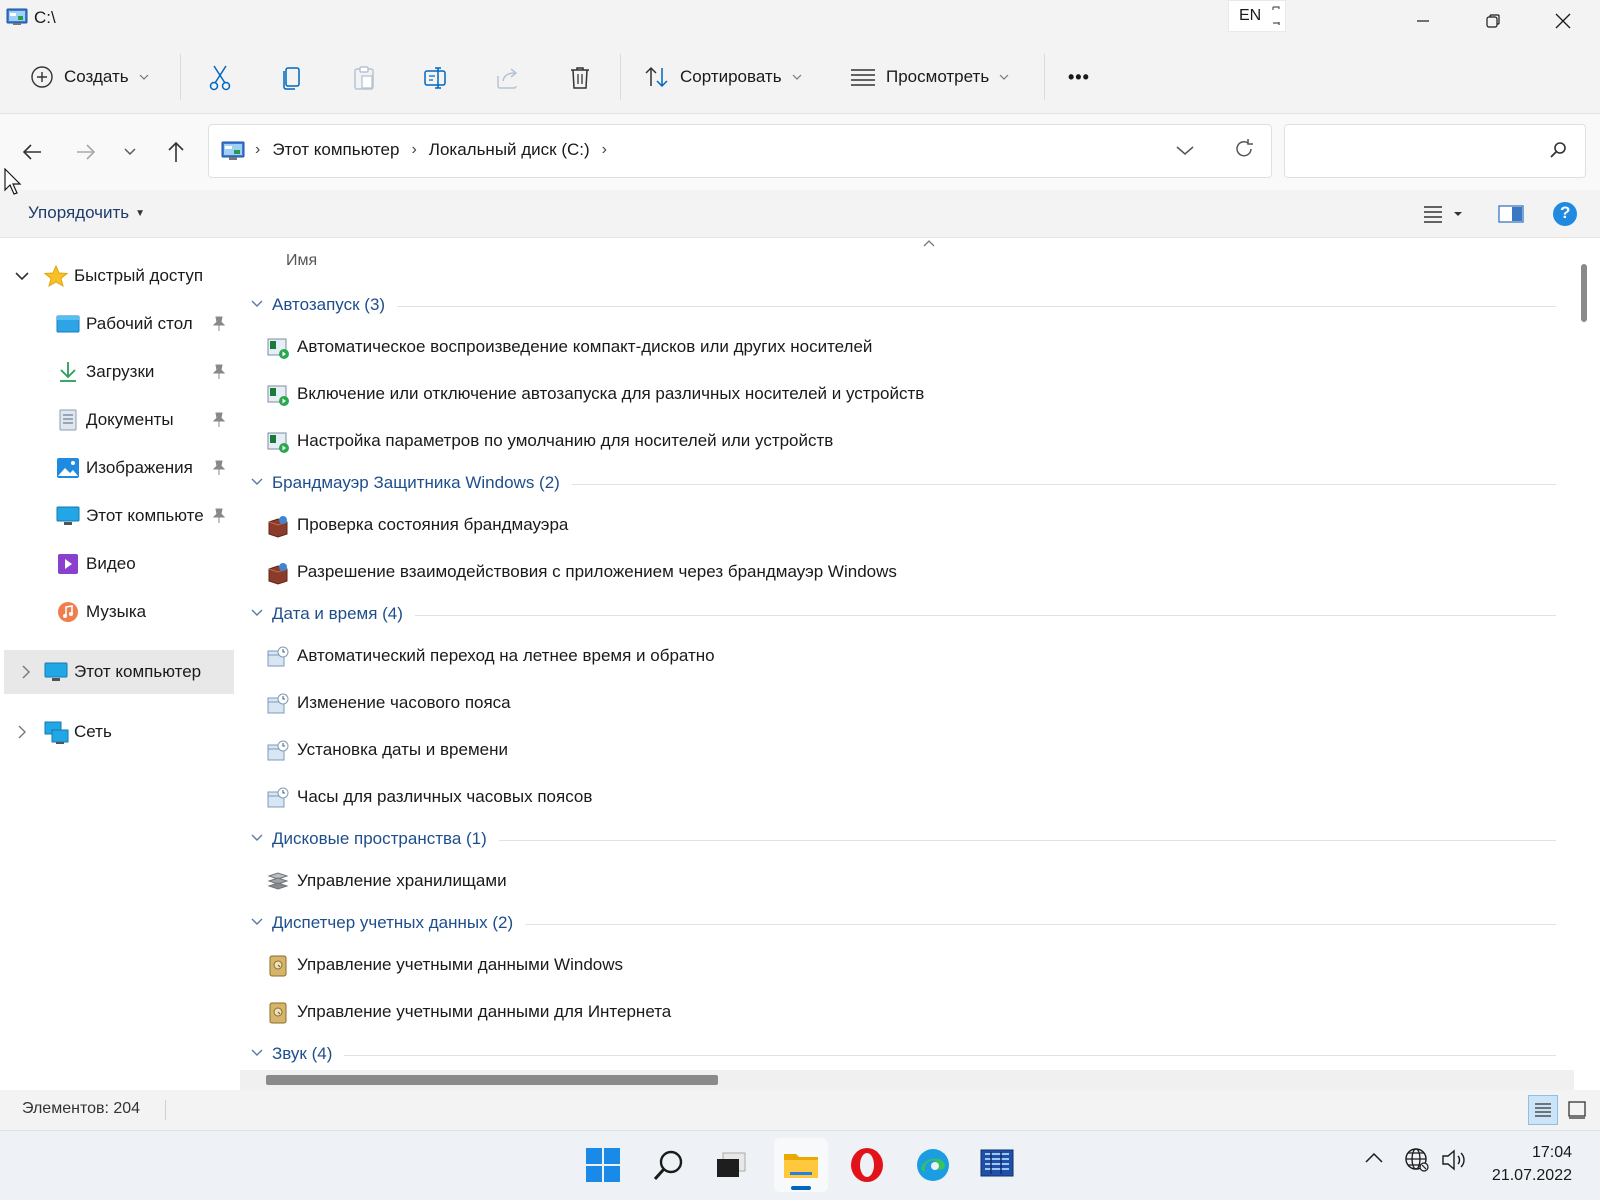 This screenshot has width=1600, height=1200. What do you see at coordinates (1244, 149) in the screenshot?
I see `refresh-button` at bounding box center [1244, 149].